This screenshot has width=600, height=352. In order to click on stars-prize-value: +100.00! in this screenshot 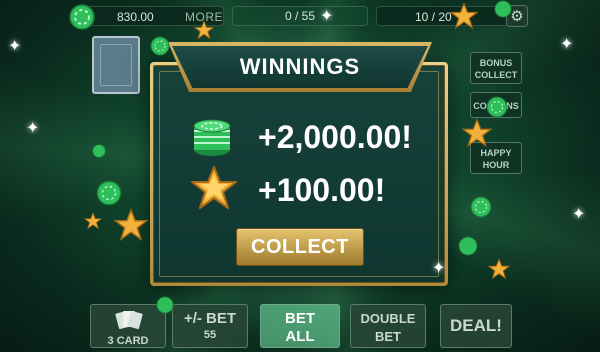, I will do `click(322, 190)`.